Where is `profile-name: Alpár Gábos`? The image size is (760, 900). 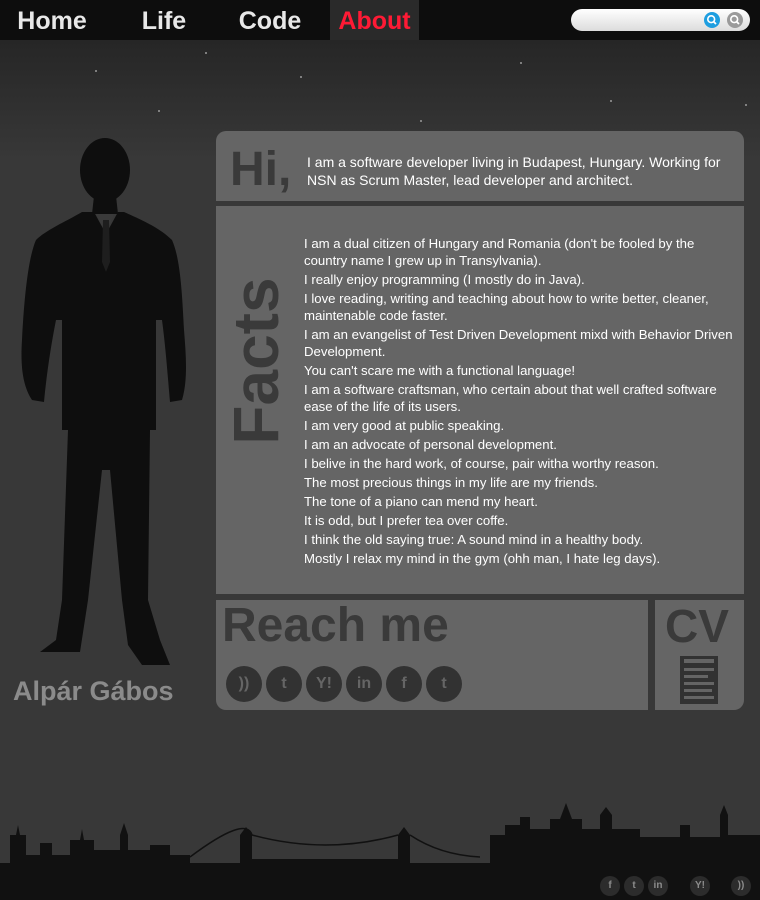 profile-name: Alpár Gábos is located at coordinates (93, 691).